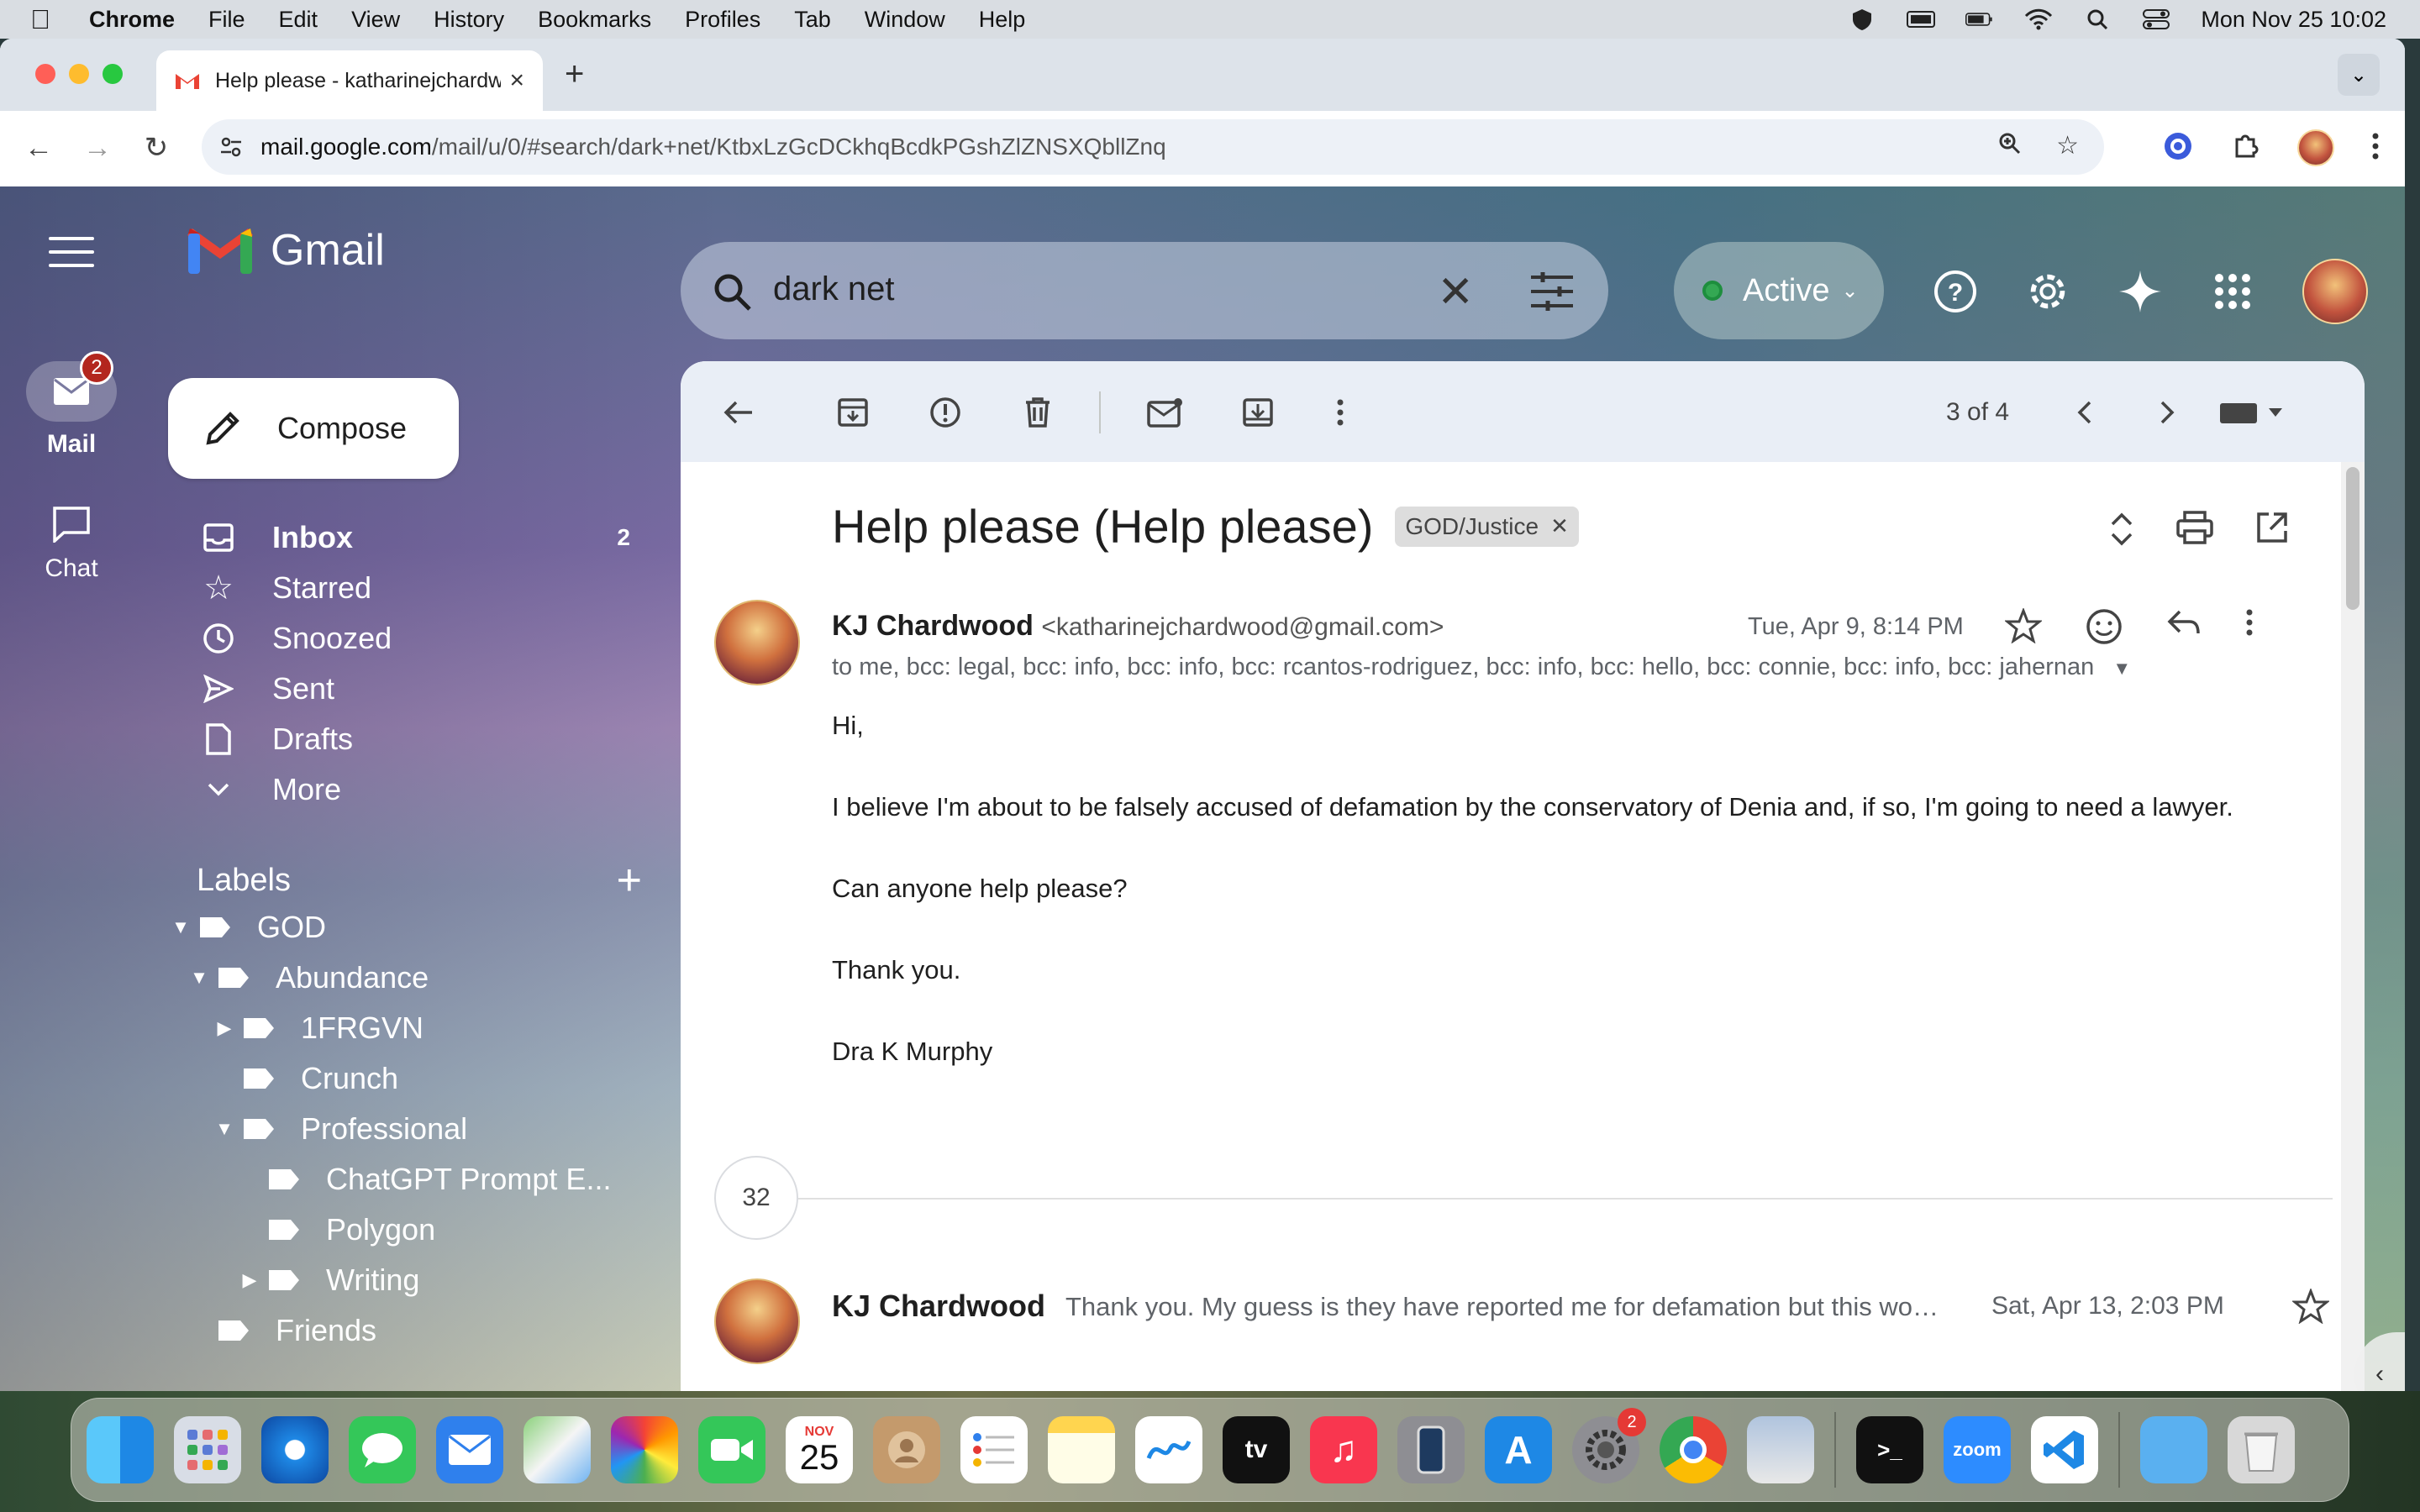 This screenshot has width=2420, height=1512. Describe the element at coordinates (1609, 1445) in the screenshot. I see `system-settings-icon: 2` at that location.